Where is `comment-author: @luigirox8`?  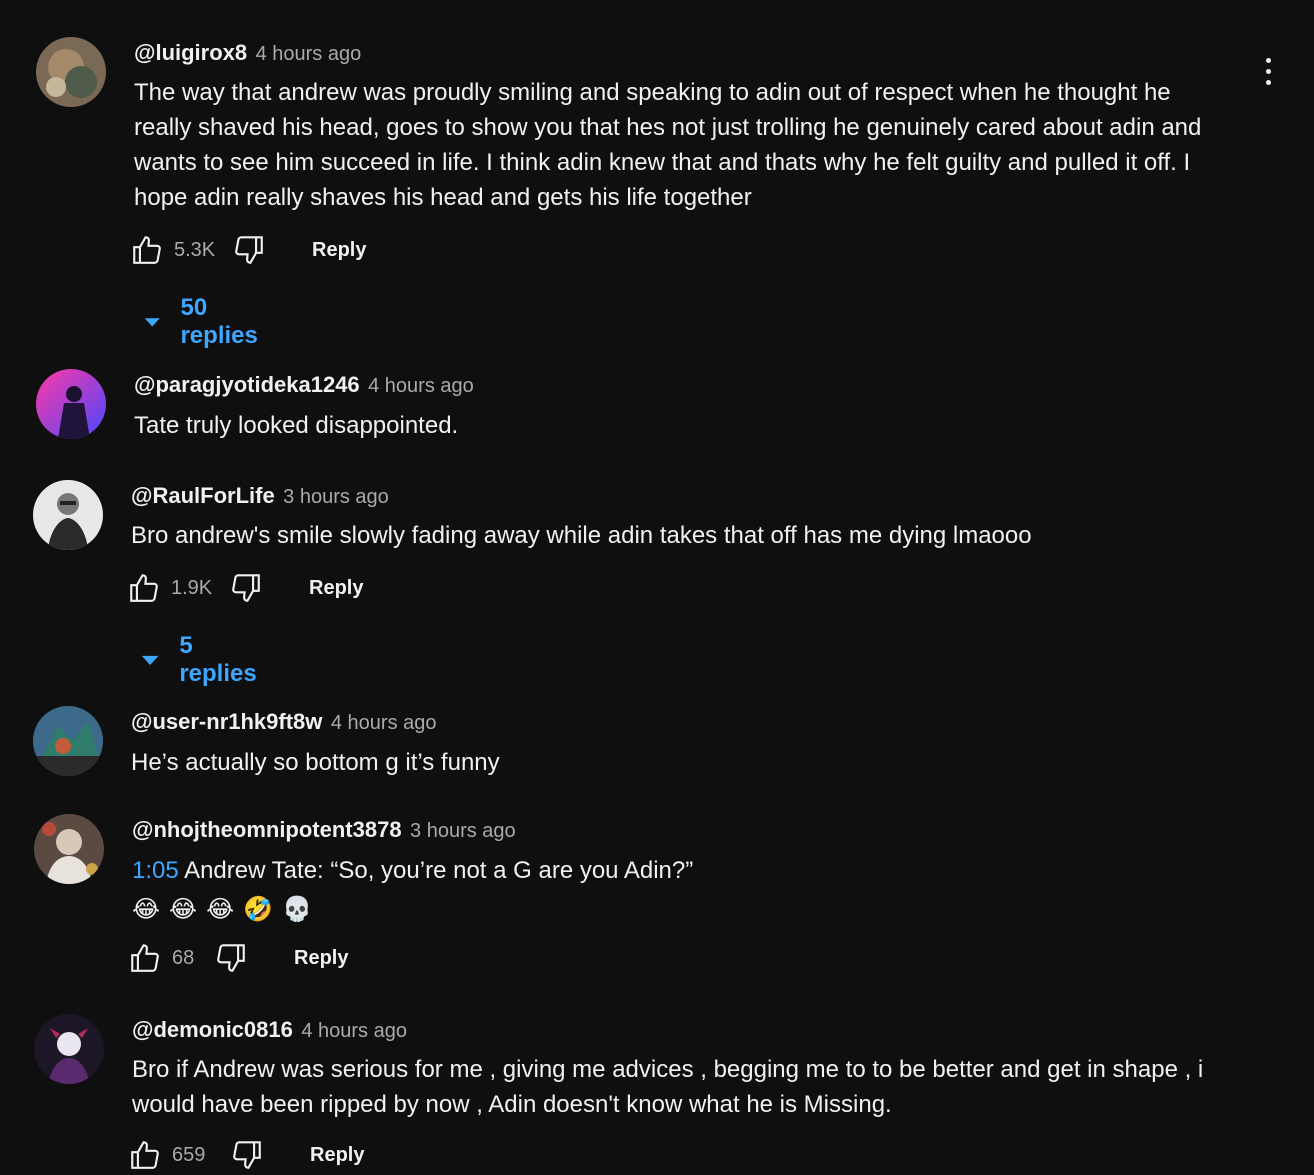 comment-author: @luigirox8 is located at coordinates (190, 52).